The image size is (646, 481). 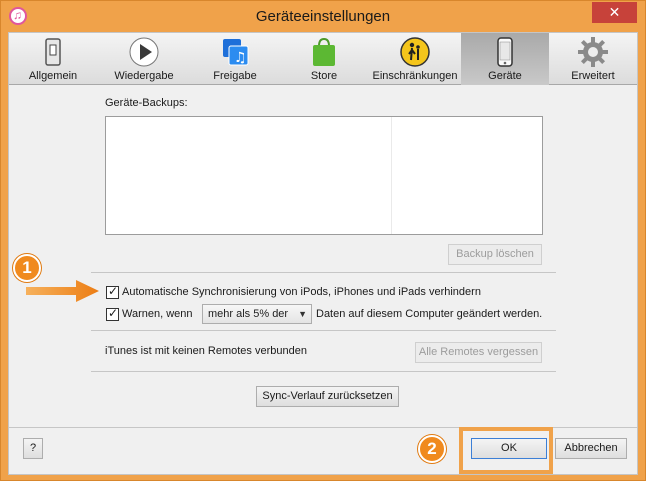 I want to click on parental-control-icon, so click(x=415, y=52).